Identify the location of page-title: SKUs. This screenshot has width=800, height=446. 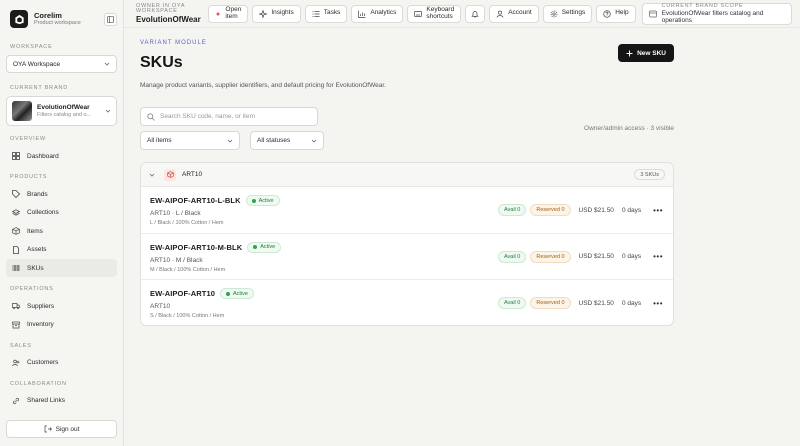
(161, 62).